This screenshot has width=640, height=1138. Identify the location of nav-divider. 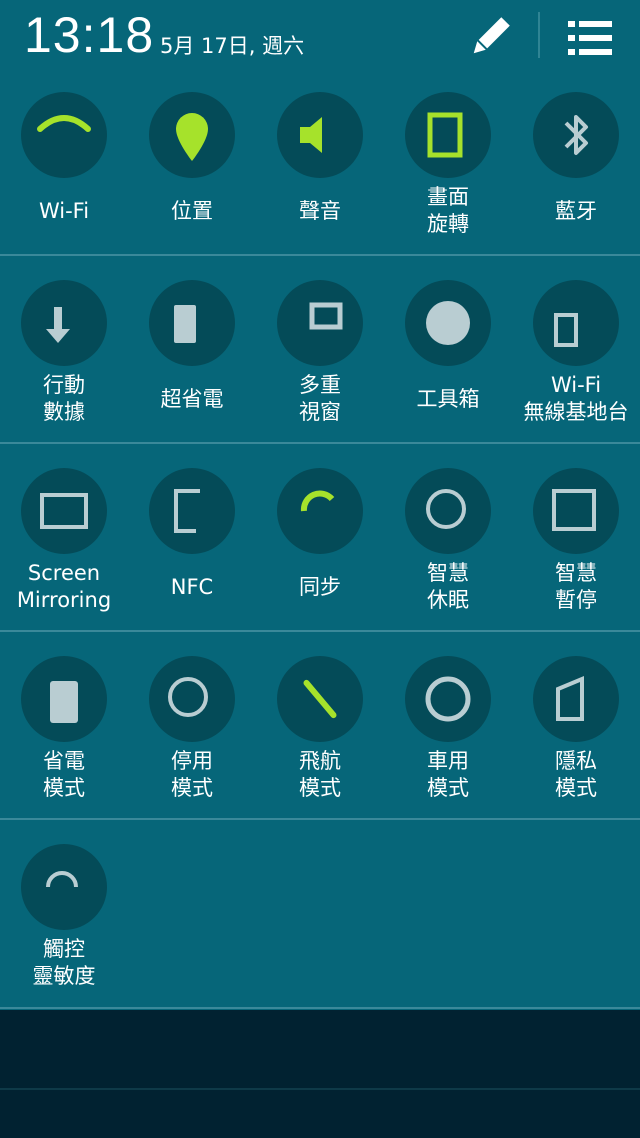
(320, 1089).